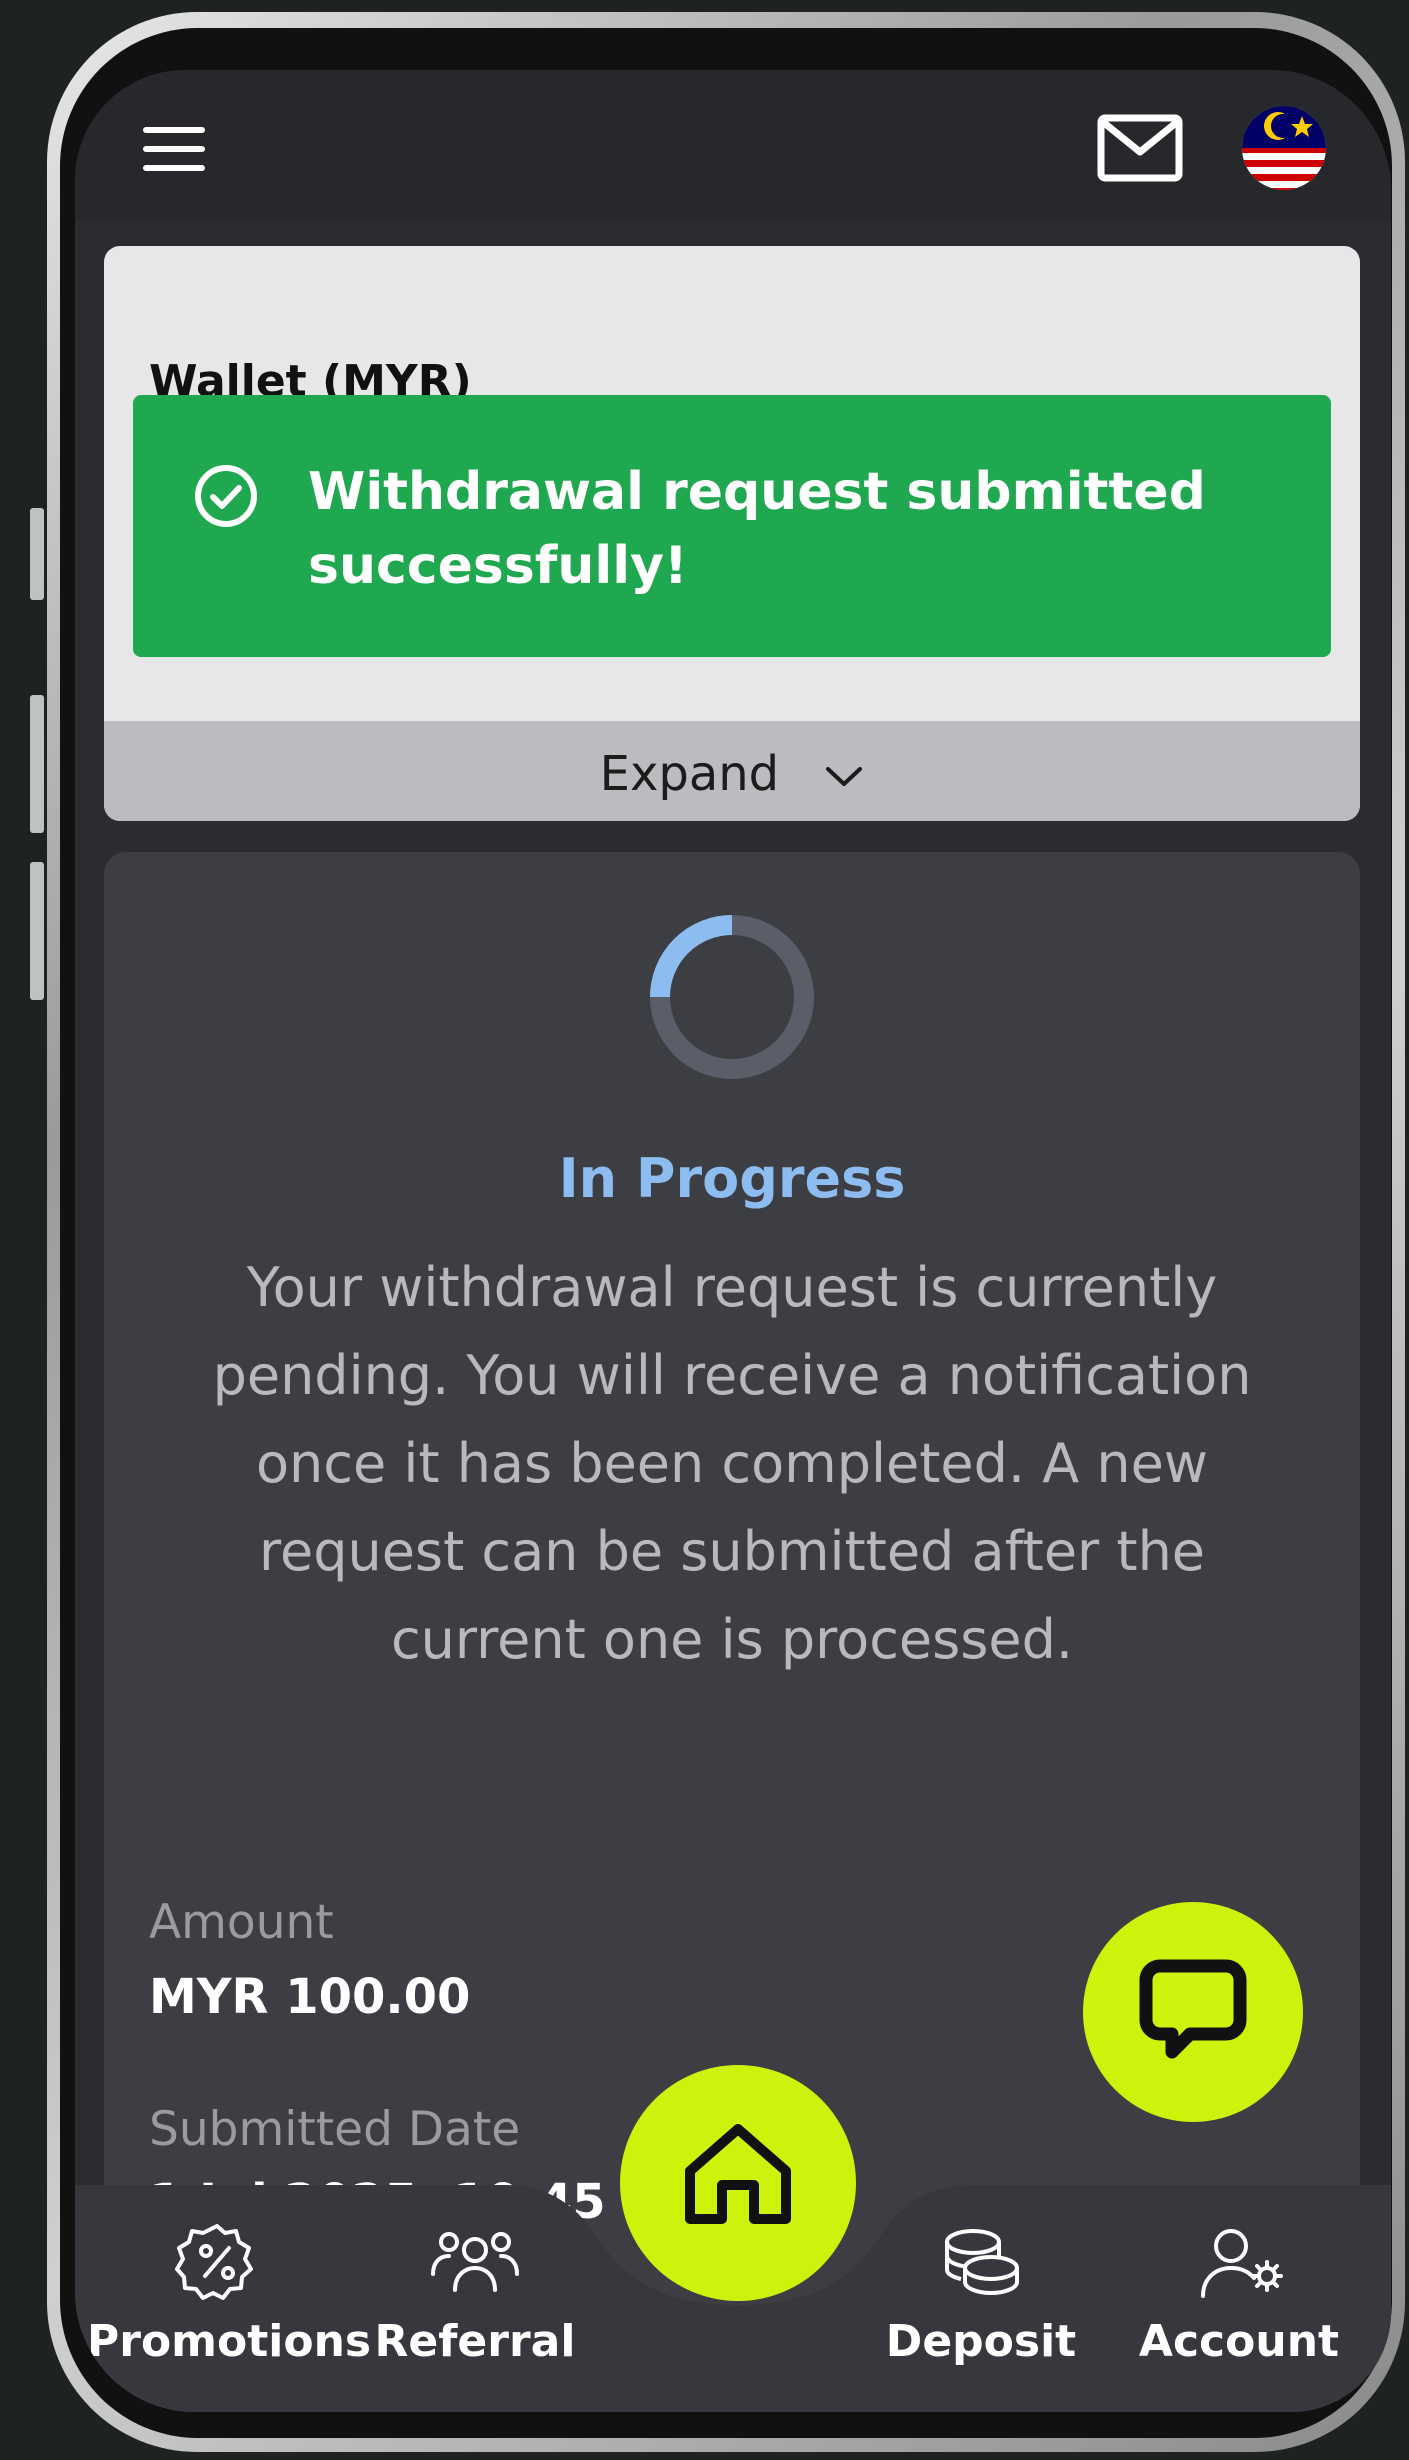  Describe the element at coordinates (214, 2262) in the screenshot. I see `percent-badge-icon` at that location.